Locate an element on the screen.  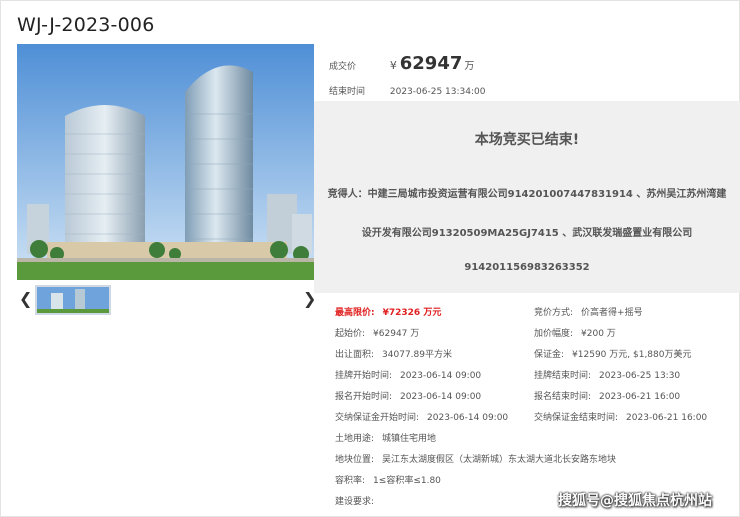
list-start-item: 挂牌开始时间: 2023-06-14 09:00 is located at coordinates (408, 374).